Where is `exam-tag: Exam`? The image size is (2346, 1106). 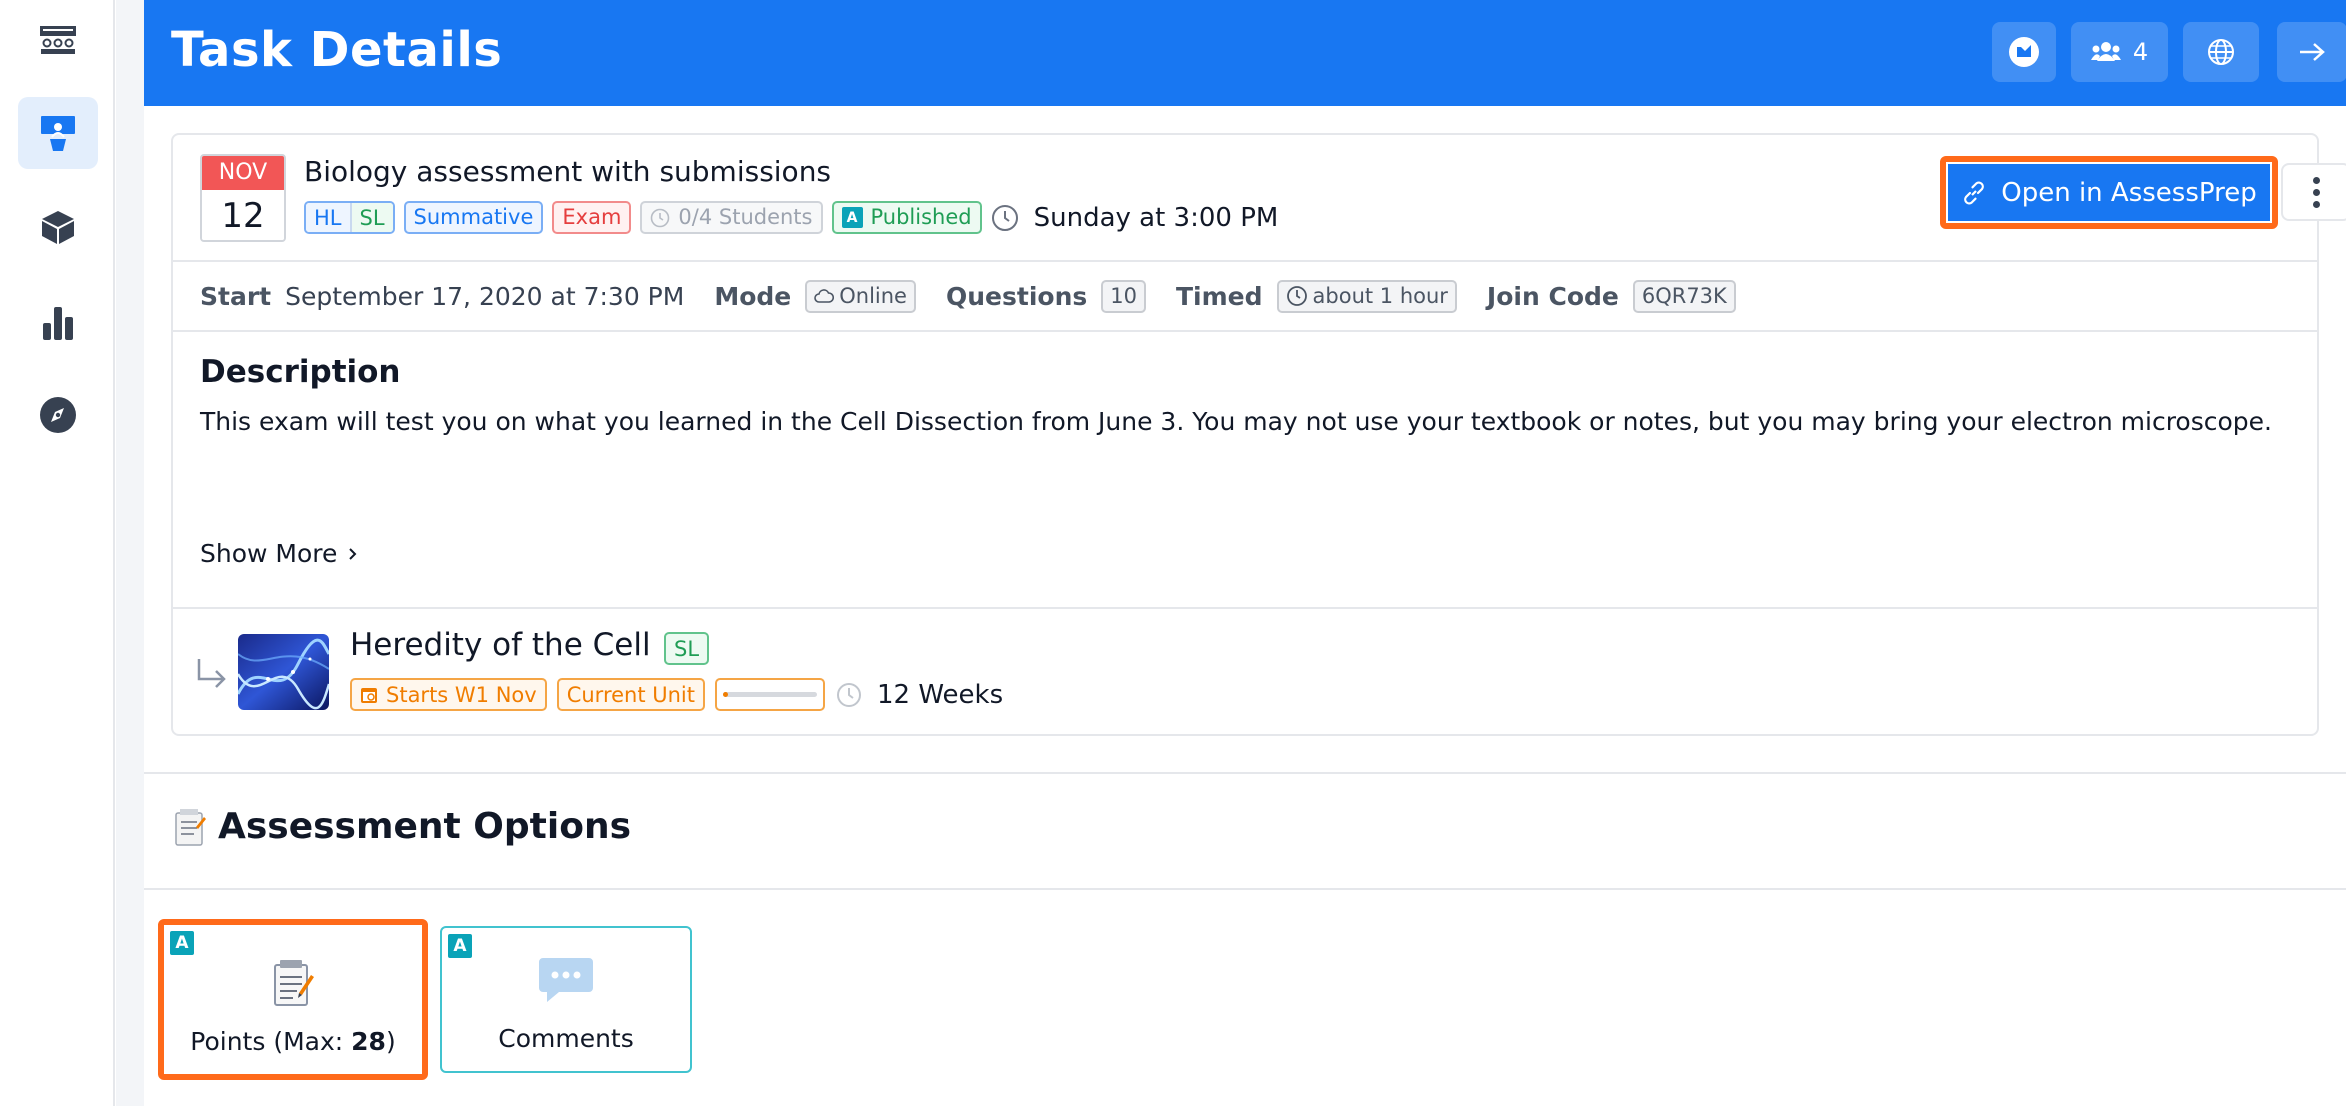
exam-tag: Exam is located at coordinates (592, 217).